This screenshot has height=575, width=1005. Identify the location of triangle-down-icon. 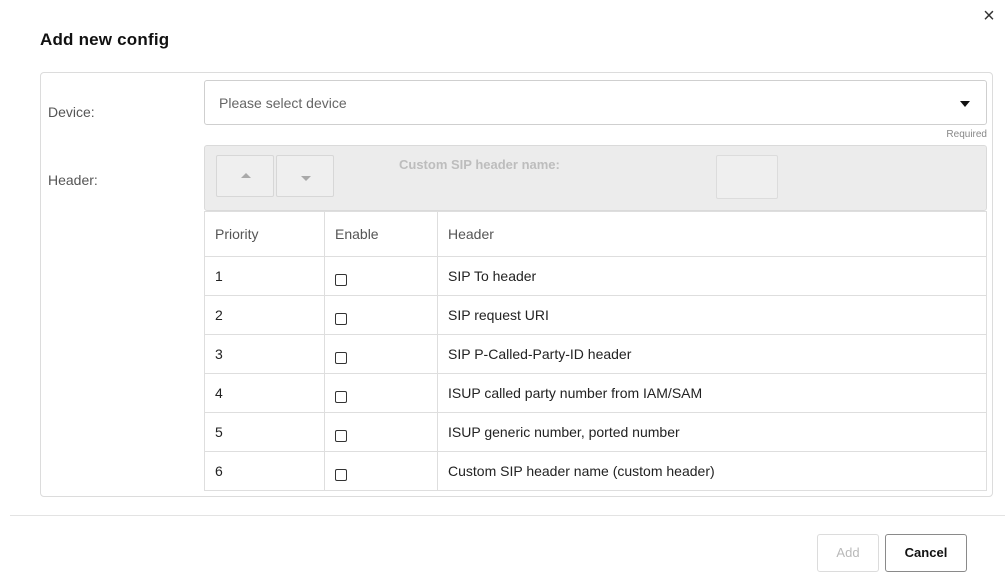
(306, 178).